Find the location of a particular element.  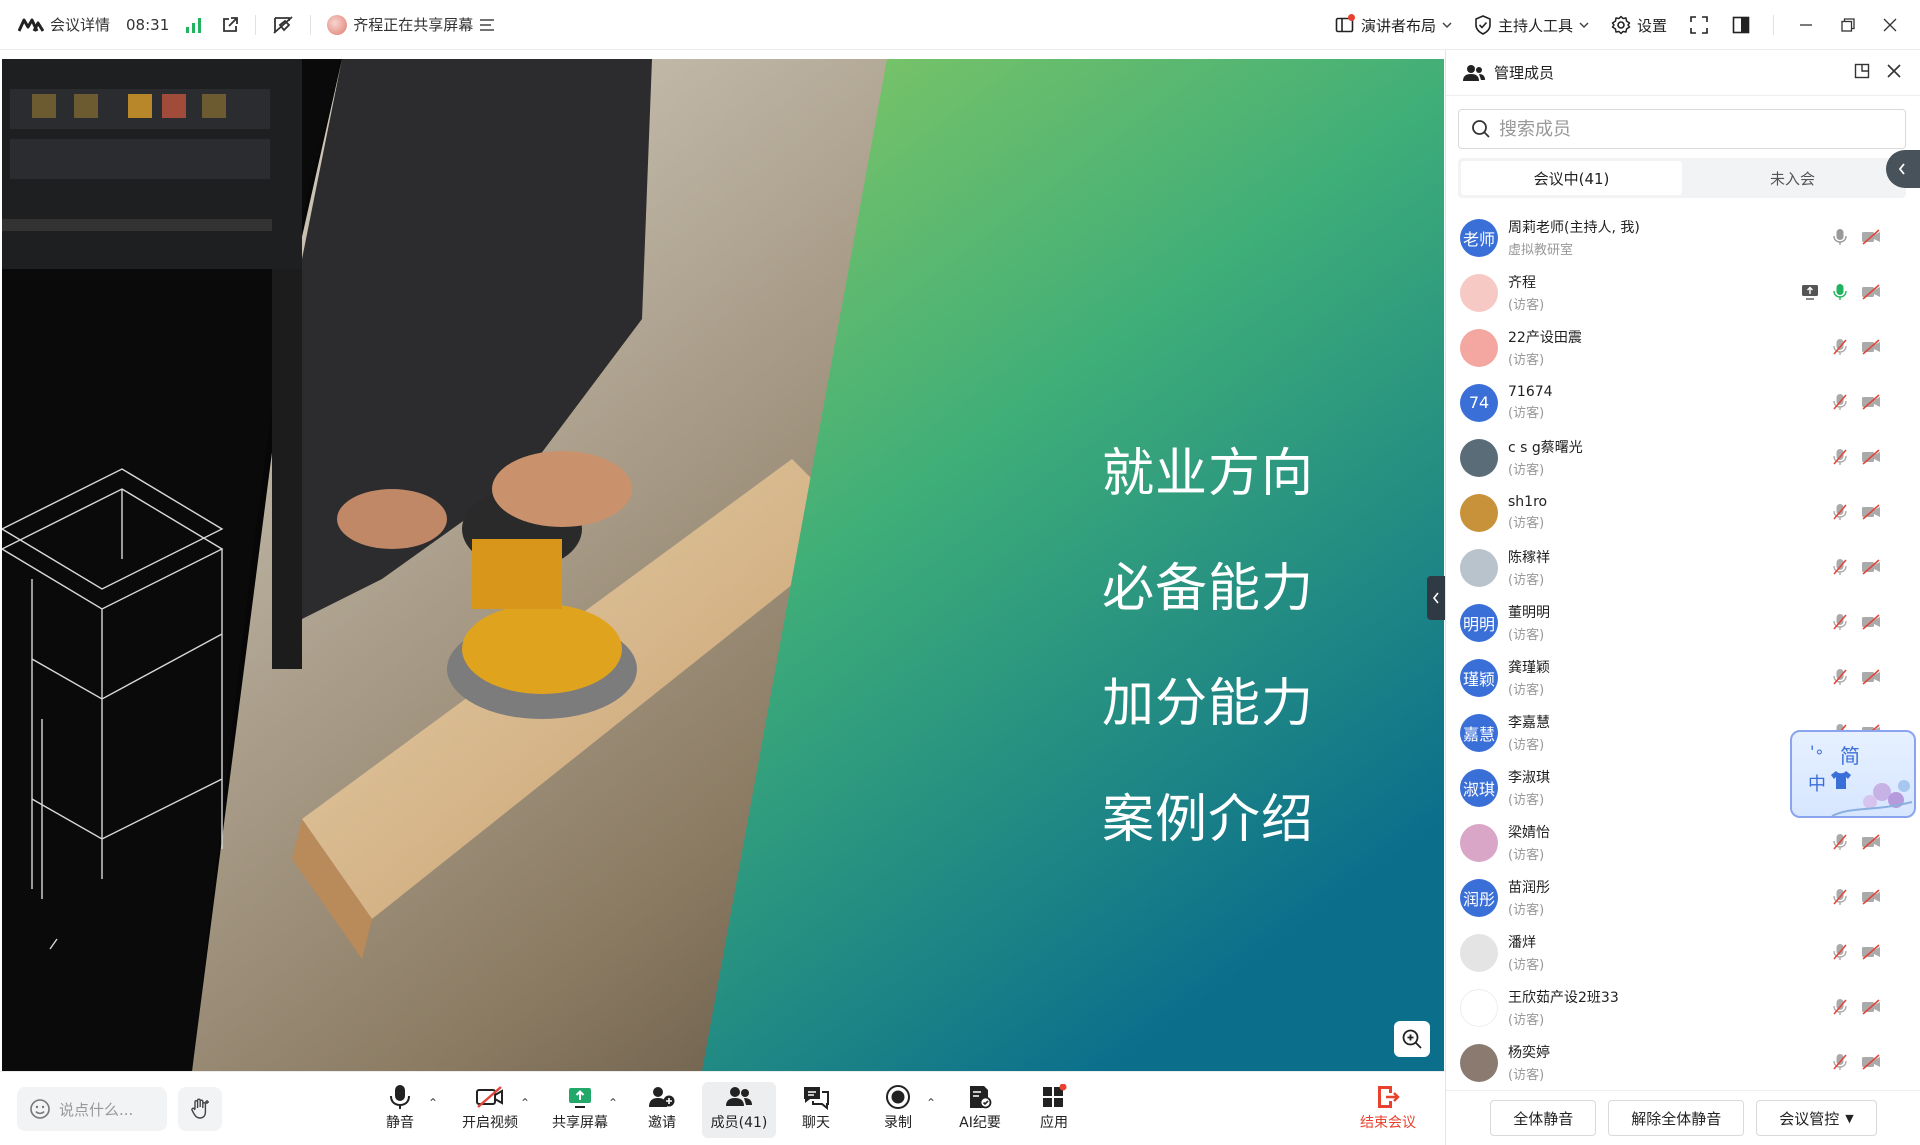

presenter-layout-button: 演讲者布局 is located at coordinates (1393, 24).